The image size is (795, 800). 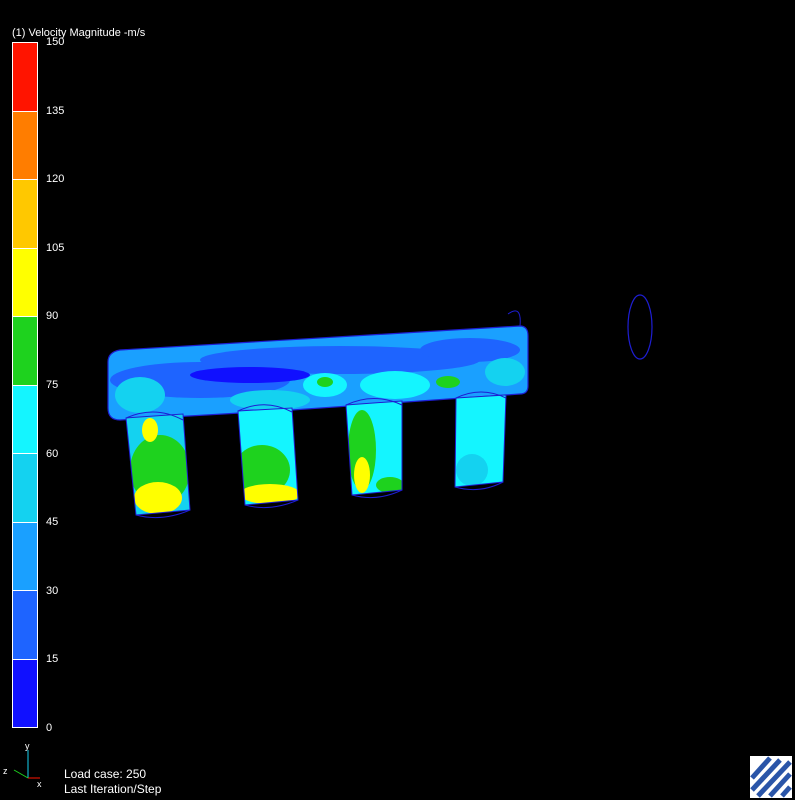 What do you see at coordinates (640, 327) in the screenshot?
I see `inlet-outline` at bounding box center [640, 327].